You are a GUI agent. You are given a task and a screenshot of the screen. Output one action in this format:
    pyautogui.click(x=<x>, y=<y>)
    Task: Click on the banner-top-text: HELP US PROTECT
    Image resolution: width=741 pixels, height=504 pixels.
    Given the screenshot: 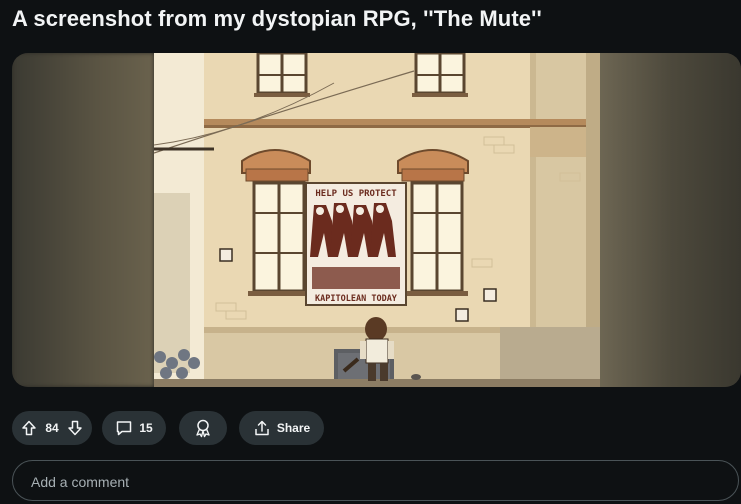 What is the action you would take?
    pyautogui.click(x=356, y=194)
    